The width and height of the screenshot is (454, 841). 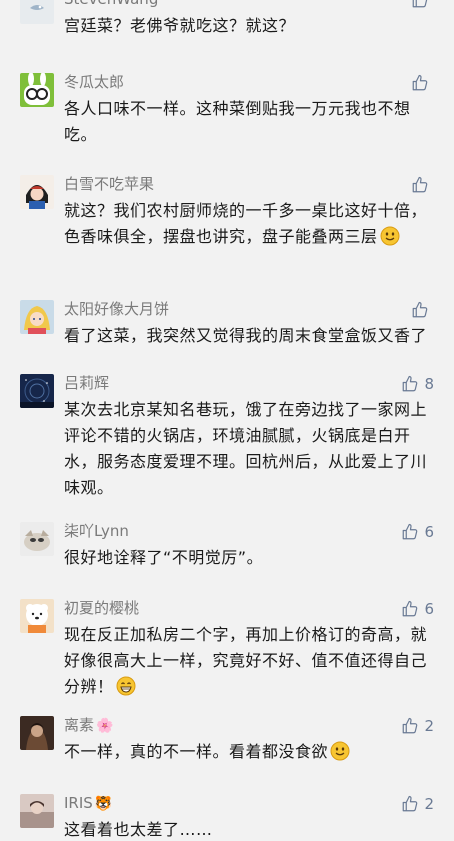 I want to click on commenter-name: IRIS 🐯, so click(x=88, y=803).